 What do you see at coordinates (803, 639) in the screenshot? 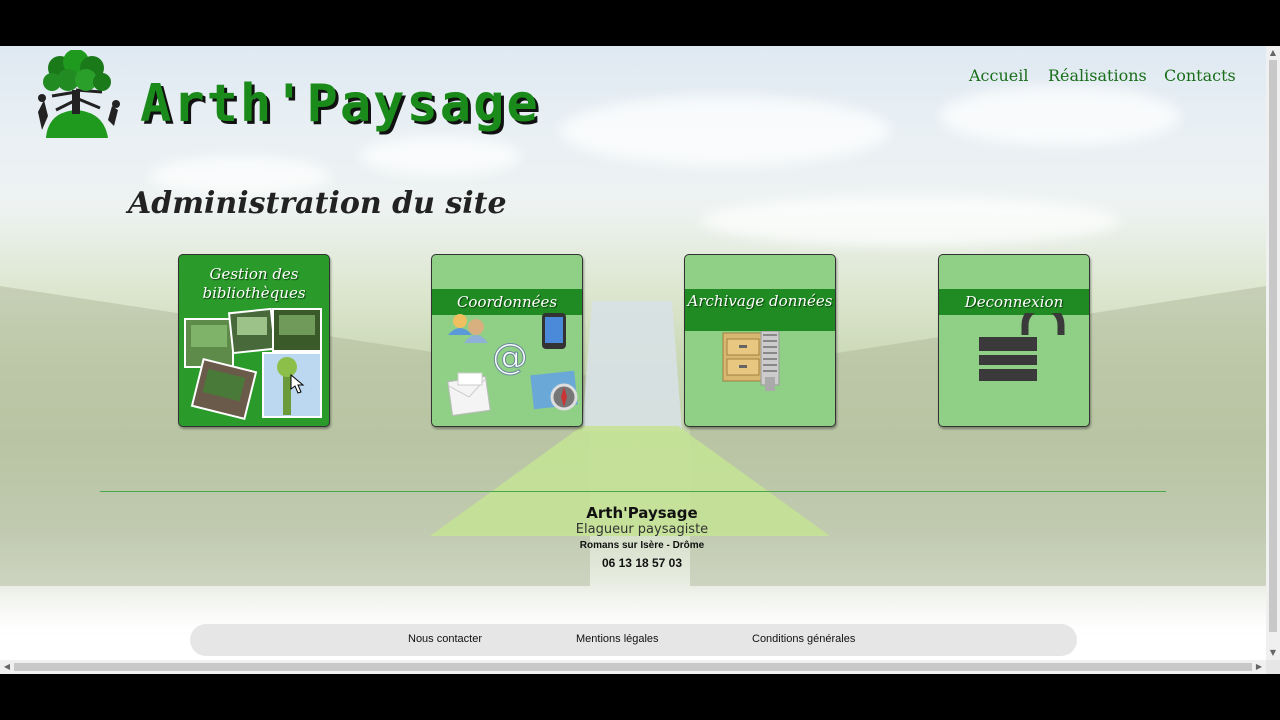
I see `footer-link-conditions-generales: Conditions générales` at bounding box center [803, 639].